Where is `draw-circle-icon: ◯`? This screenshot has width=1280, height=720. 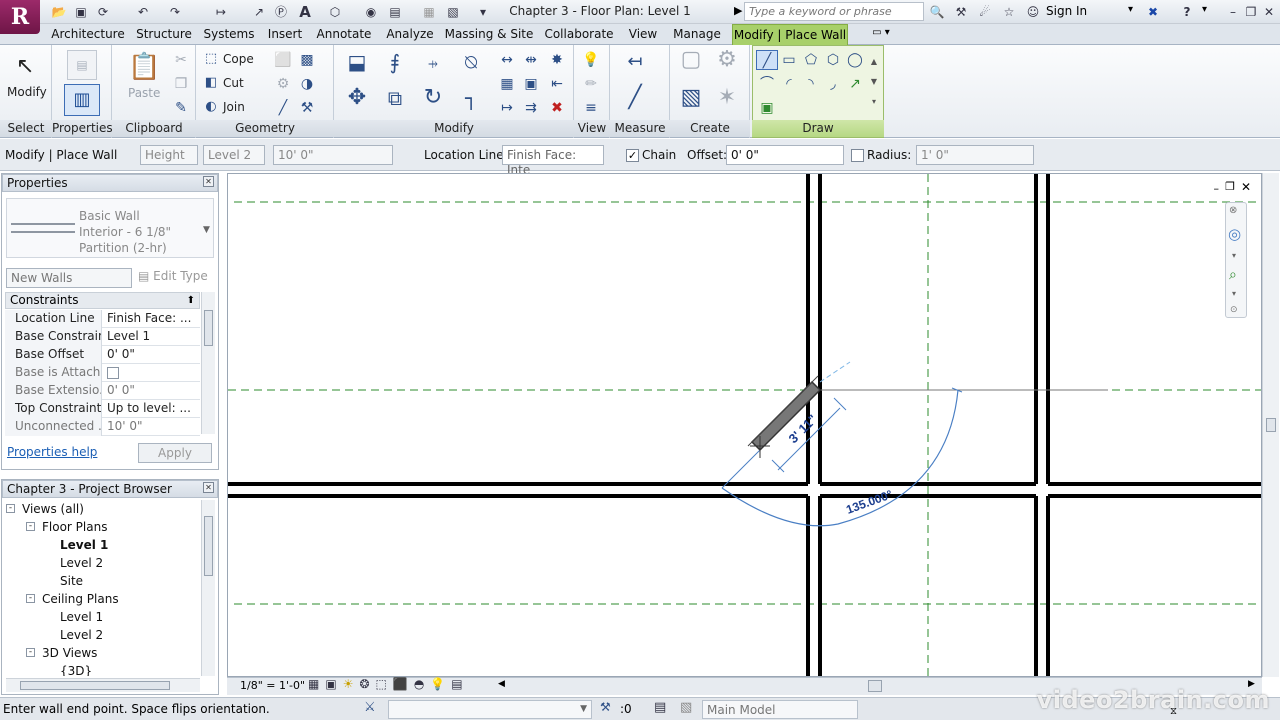
draw-circle-icon: ◯ is located at coordinates (855, 60).